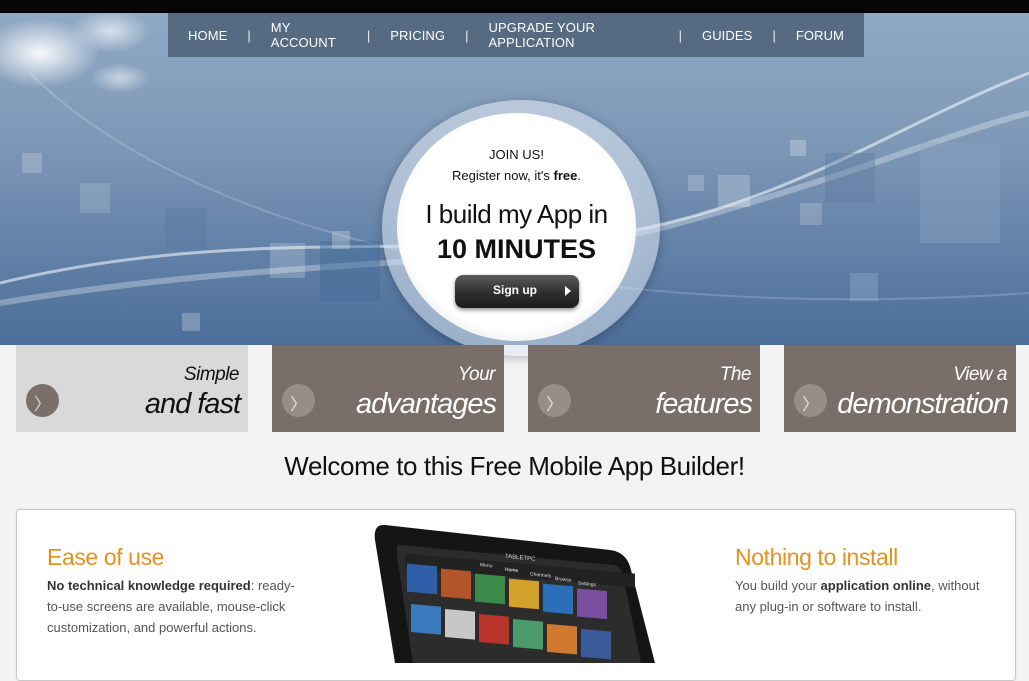 The width and height of the screenshot is (1029, 681). I want to click on register-text: Register now, it's free., so click(516, 175).